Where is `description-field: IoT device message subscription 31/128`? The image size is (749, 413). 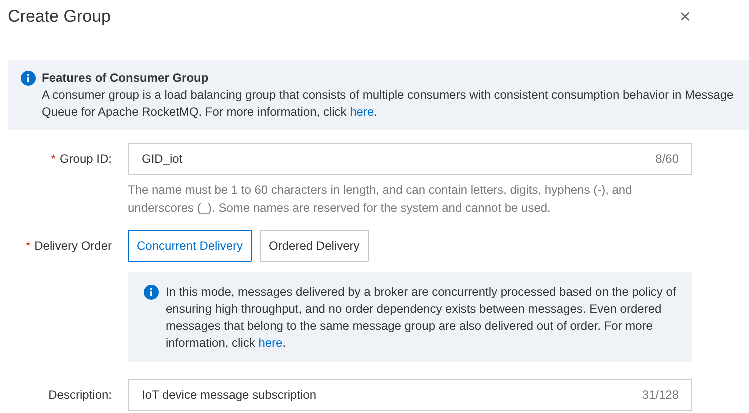 description-field: IoT device message subscription 31/128 is located at coordinates (410, 395).